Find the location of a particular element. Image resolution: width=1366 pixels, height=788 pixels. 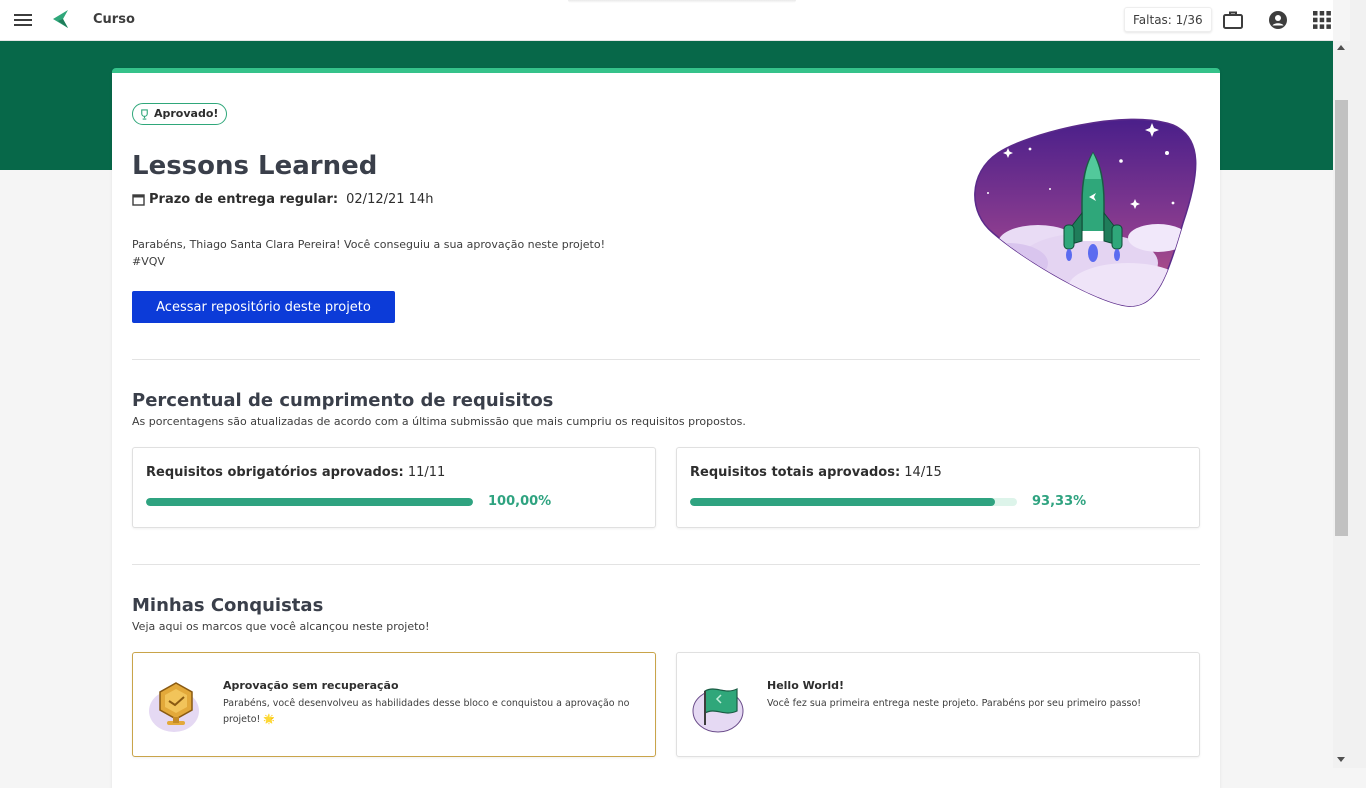

rocket-illustration is located at coordinates (1085, 212).